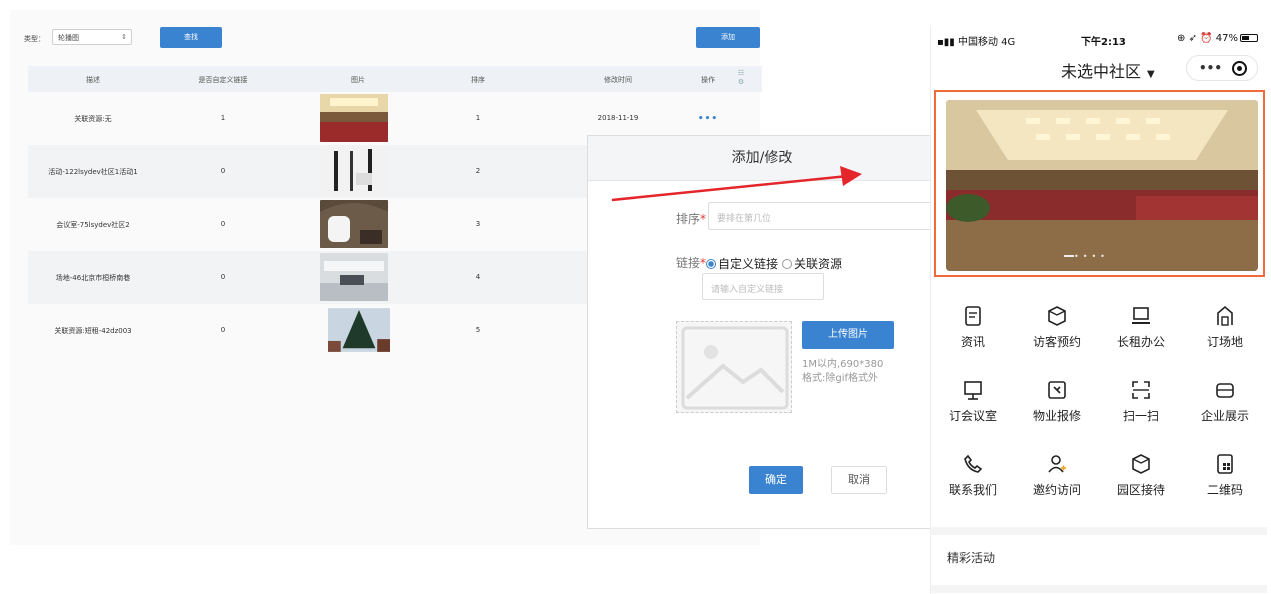 The width and height of the screenshot is (1271, 594). Describe the element at coordinates (972, 342) in the screenshot. I see `menu-item-label: 资讯` at that location.